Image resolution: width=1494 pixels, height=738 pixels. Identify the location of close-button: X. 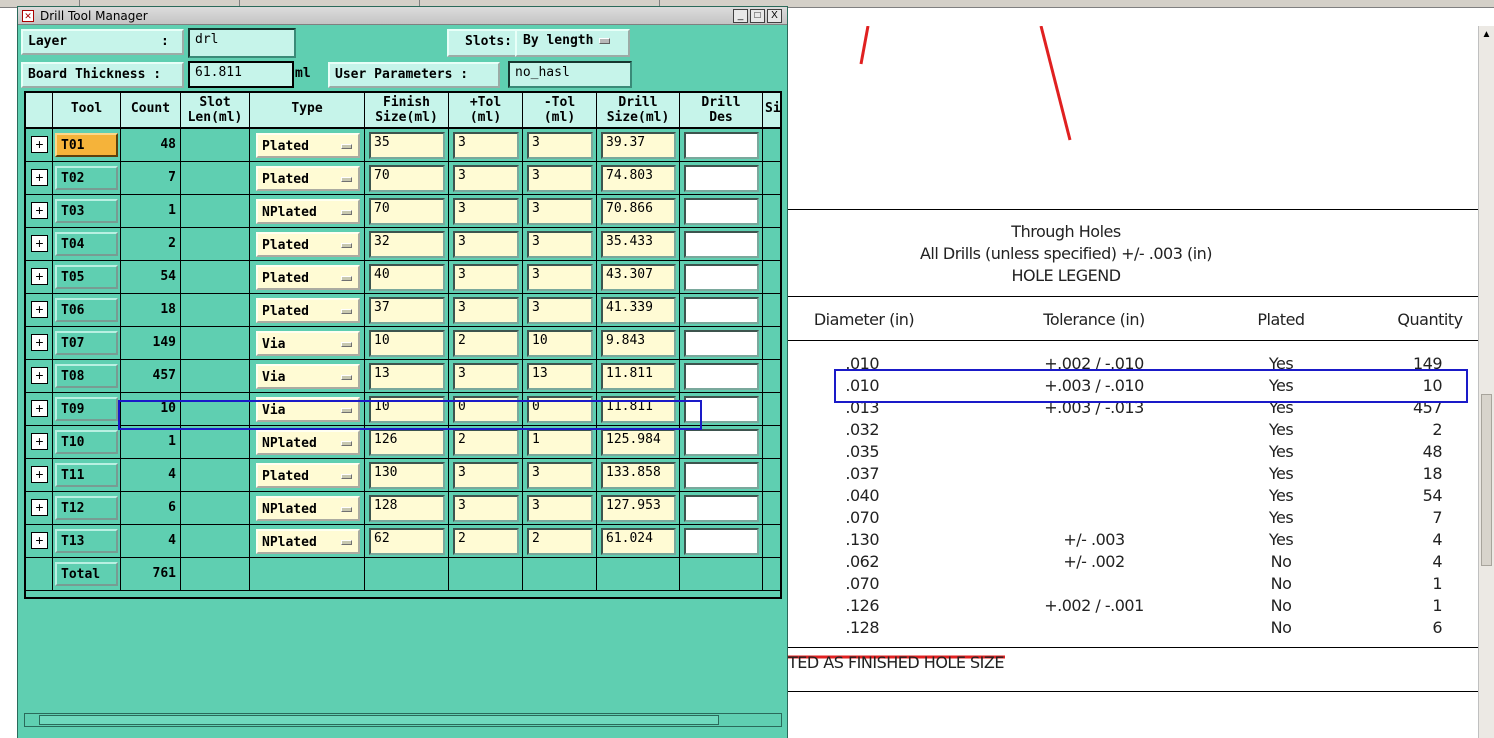
(774, 16).